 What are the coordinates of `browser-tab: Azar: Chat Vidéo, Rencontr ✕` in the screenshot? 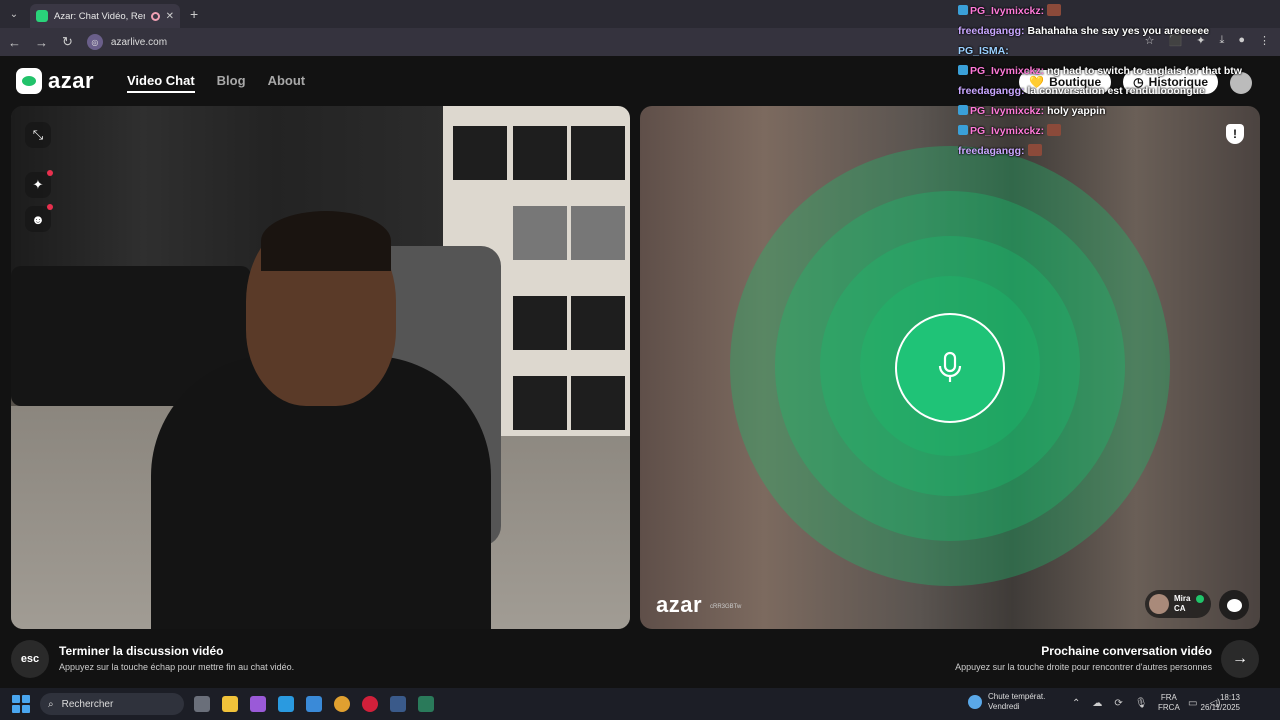 It's located at (105, 16).